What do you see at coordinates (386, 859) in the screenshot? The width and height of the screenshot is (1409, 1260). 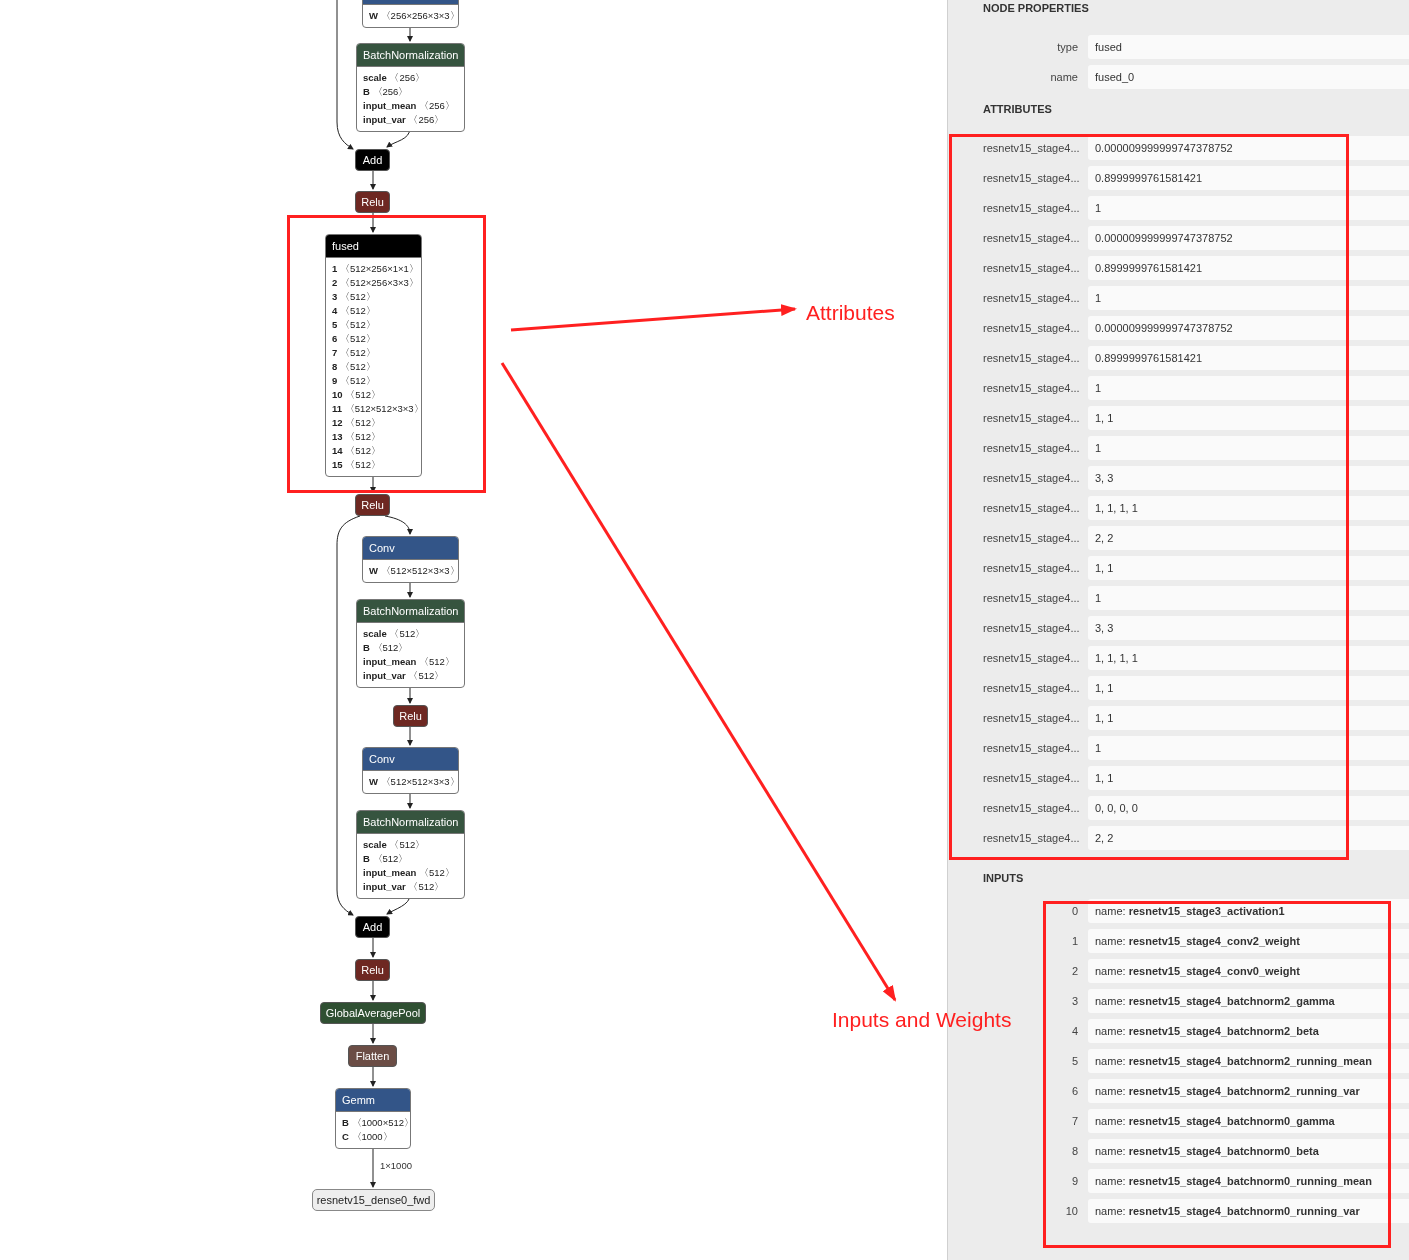 I see `node-attribute: B 〈512〉` at bounding box center [386, 859].